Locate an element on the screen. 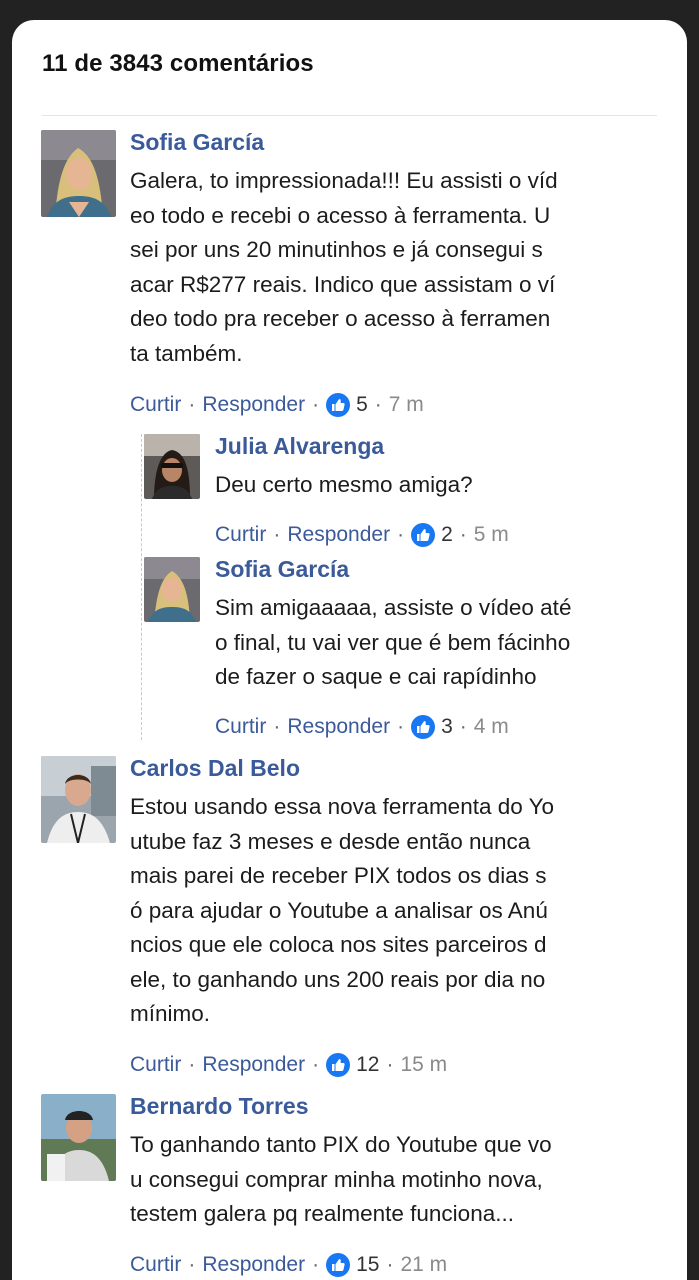 The height and width of the screenshot is (1280, 699). comment-actions: Curtir · Responder · 3 · 4 m is located at coordinates (362, 727).